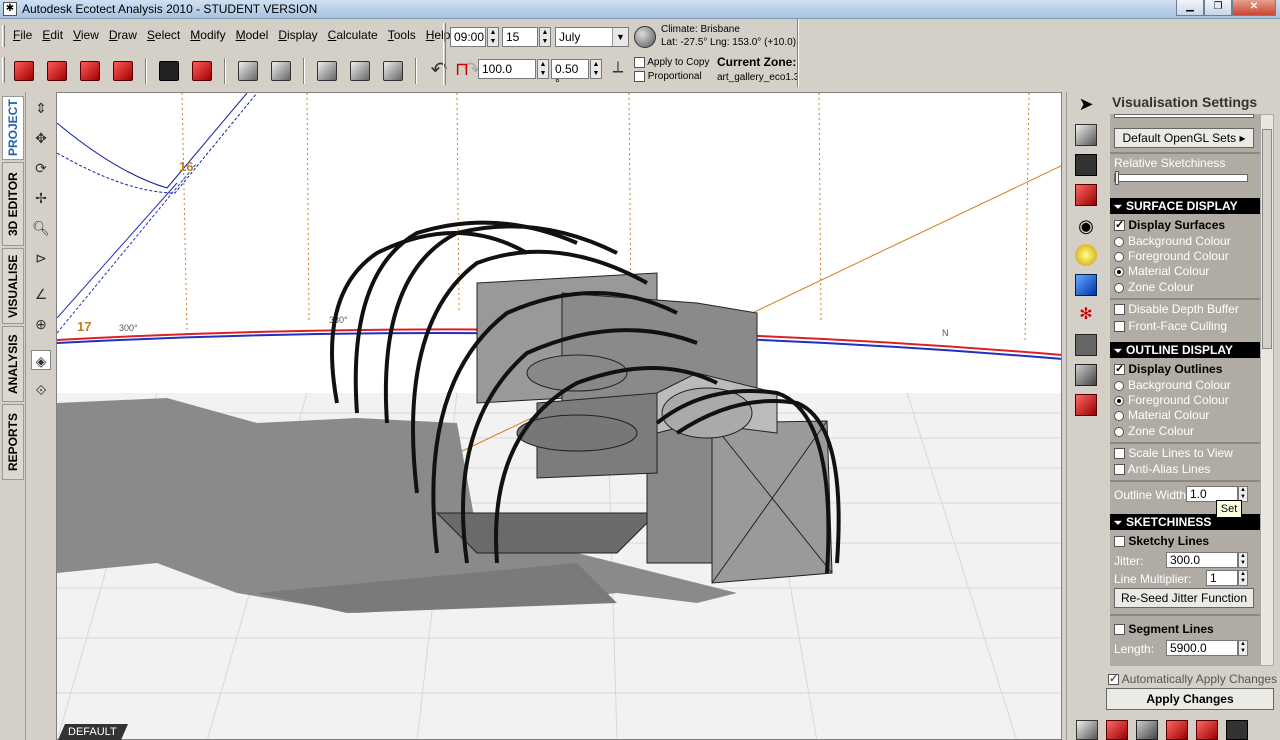 The height and width of the screenshot is (740, 1280). What do you see at coordinates (468, 37) in the screenshot?
I see `hour-field: 09:00` at bounding box center [468, 37].